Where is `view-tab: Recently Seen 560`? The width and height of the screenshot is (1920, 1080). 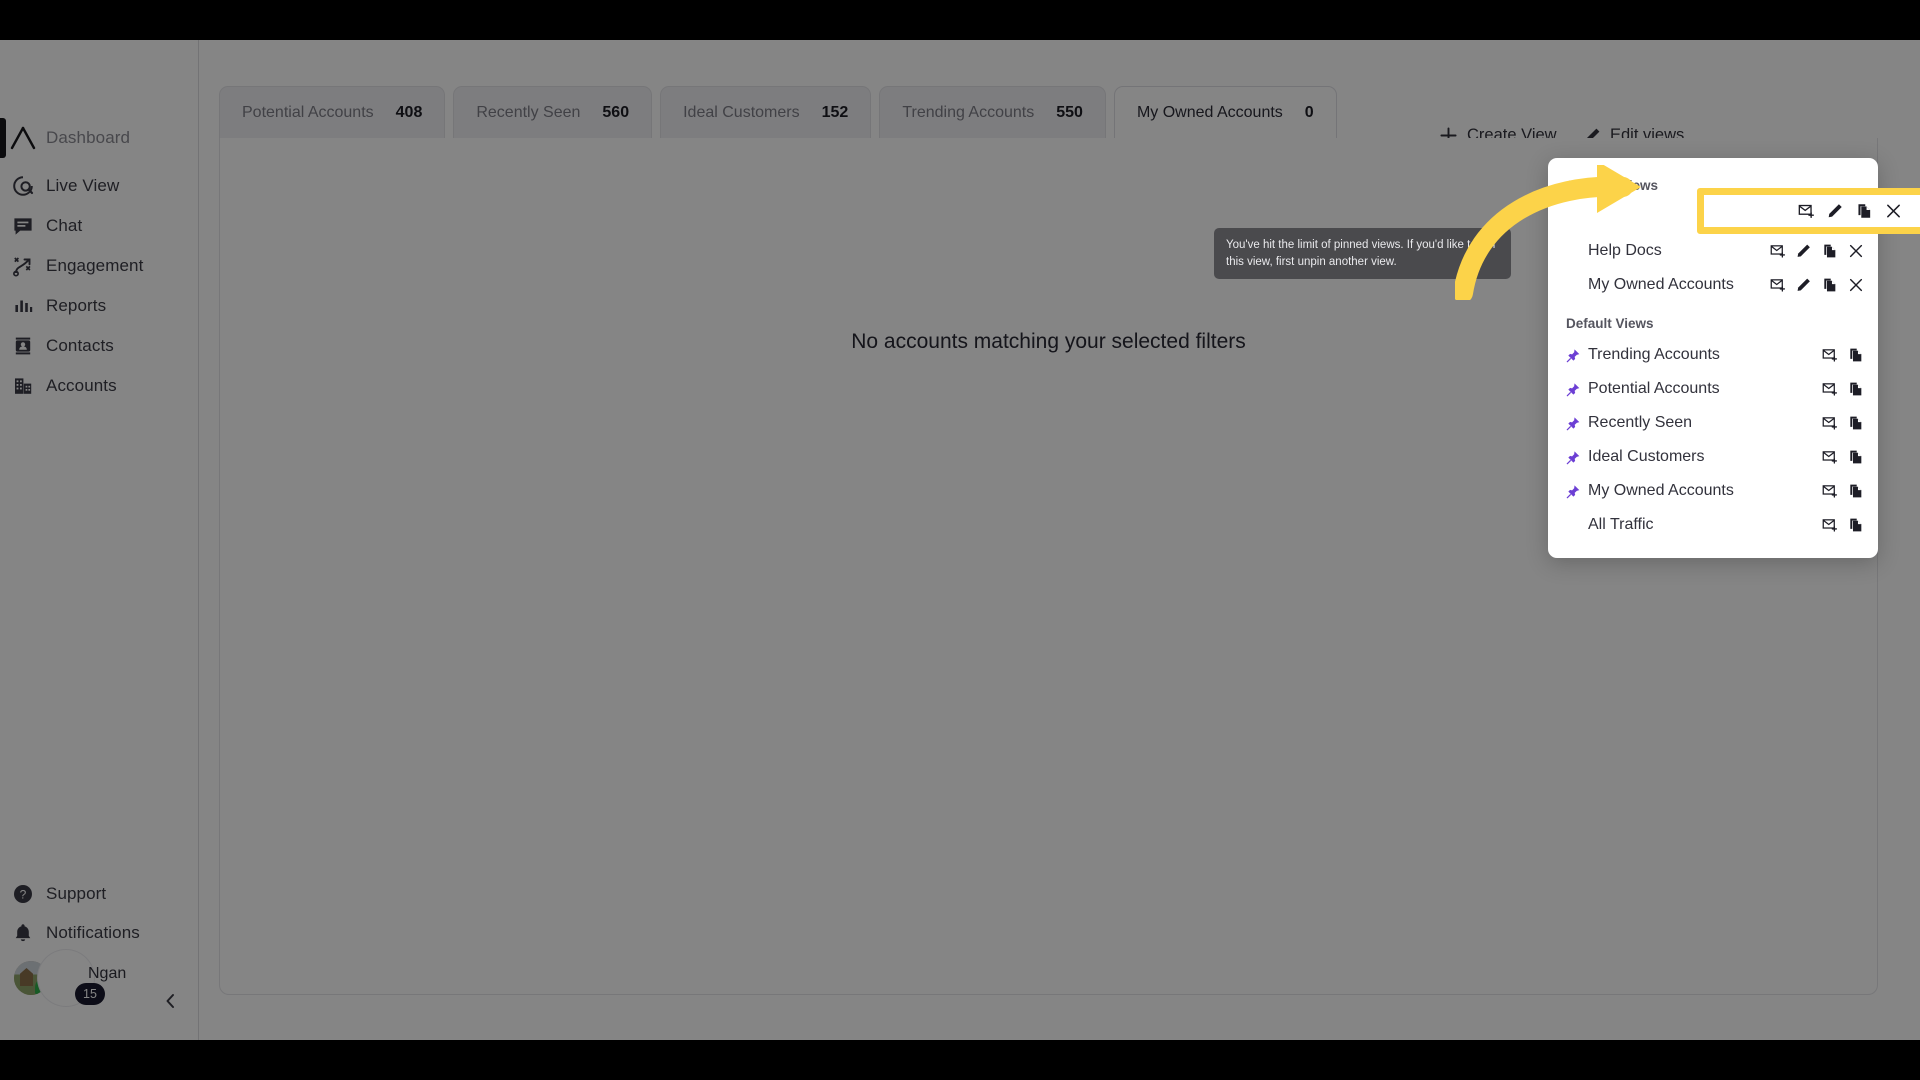 view-tab: Recently Seen 560 is located at coordinates (553, 112).